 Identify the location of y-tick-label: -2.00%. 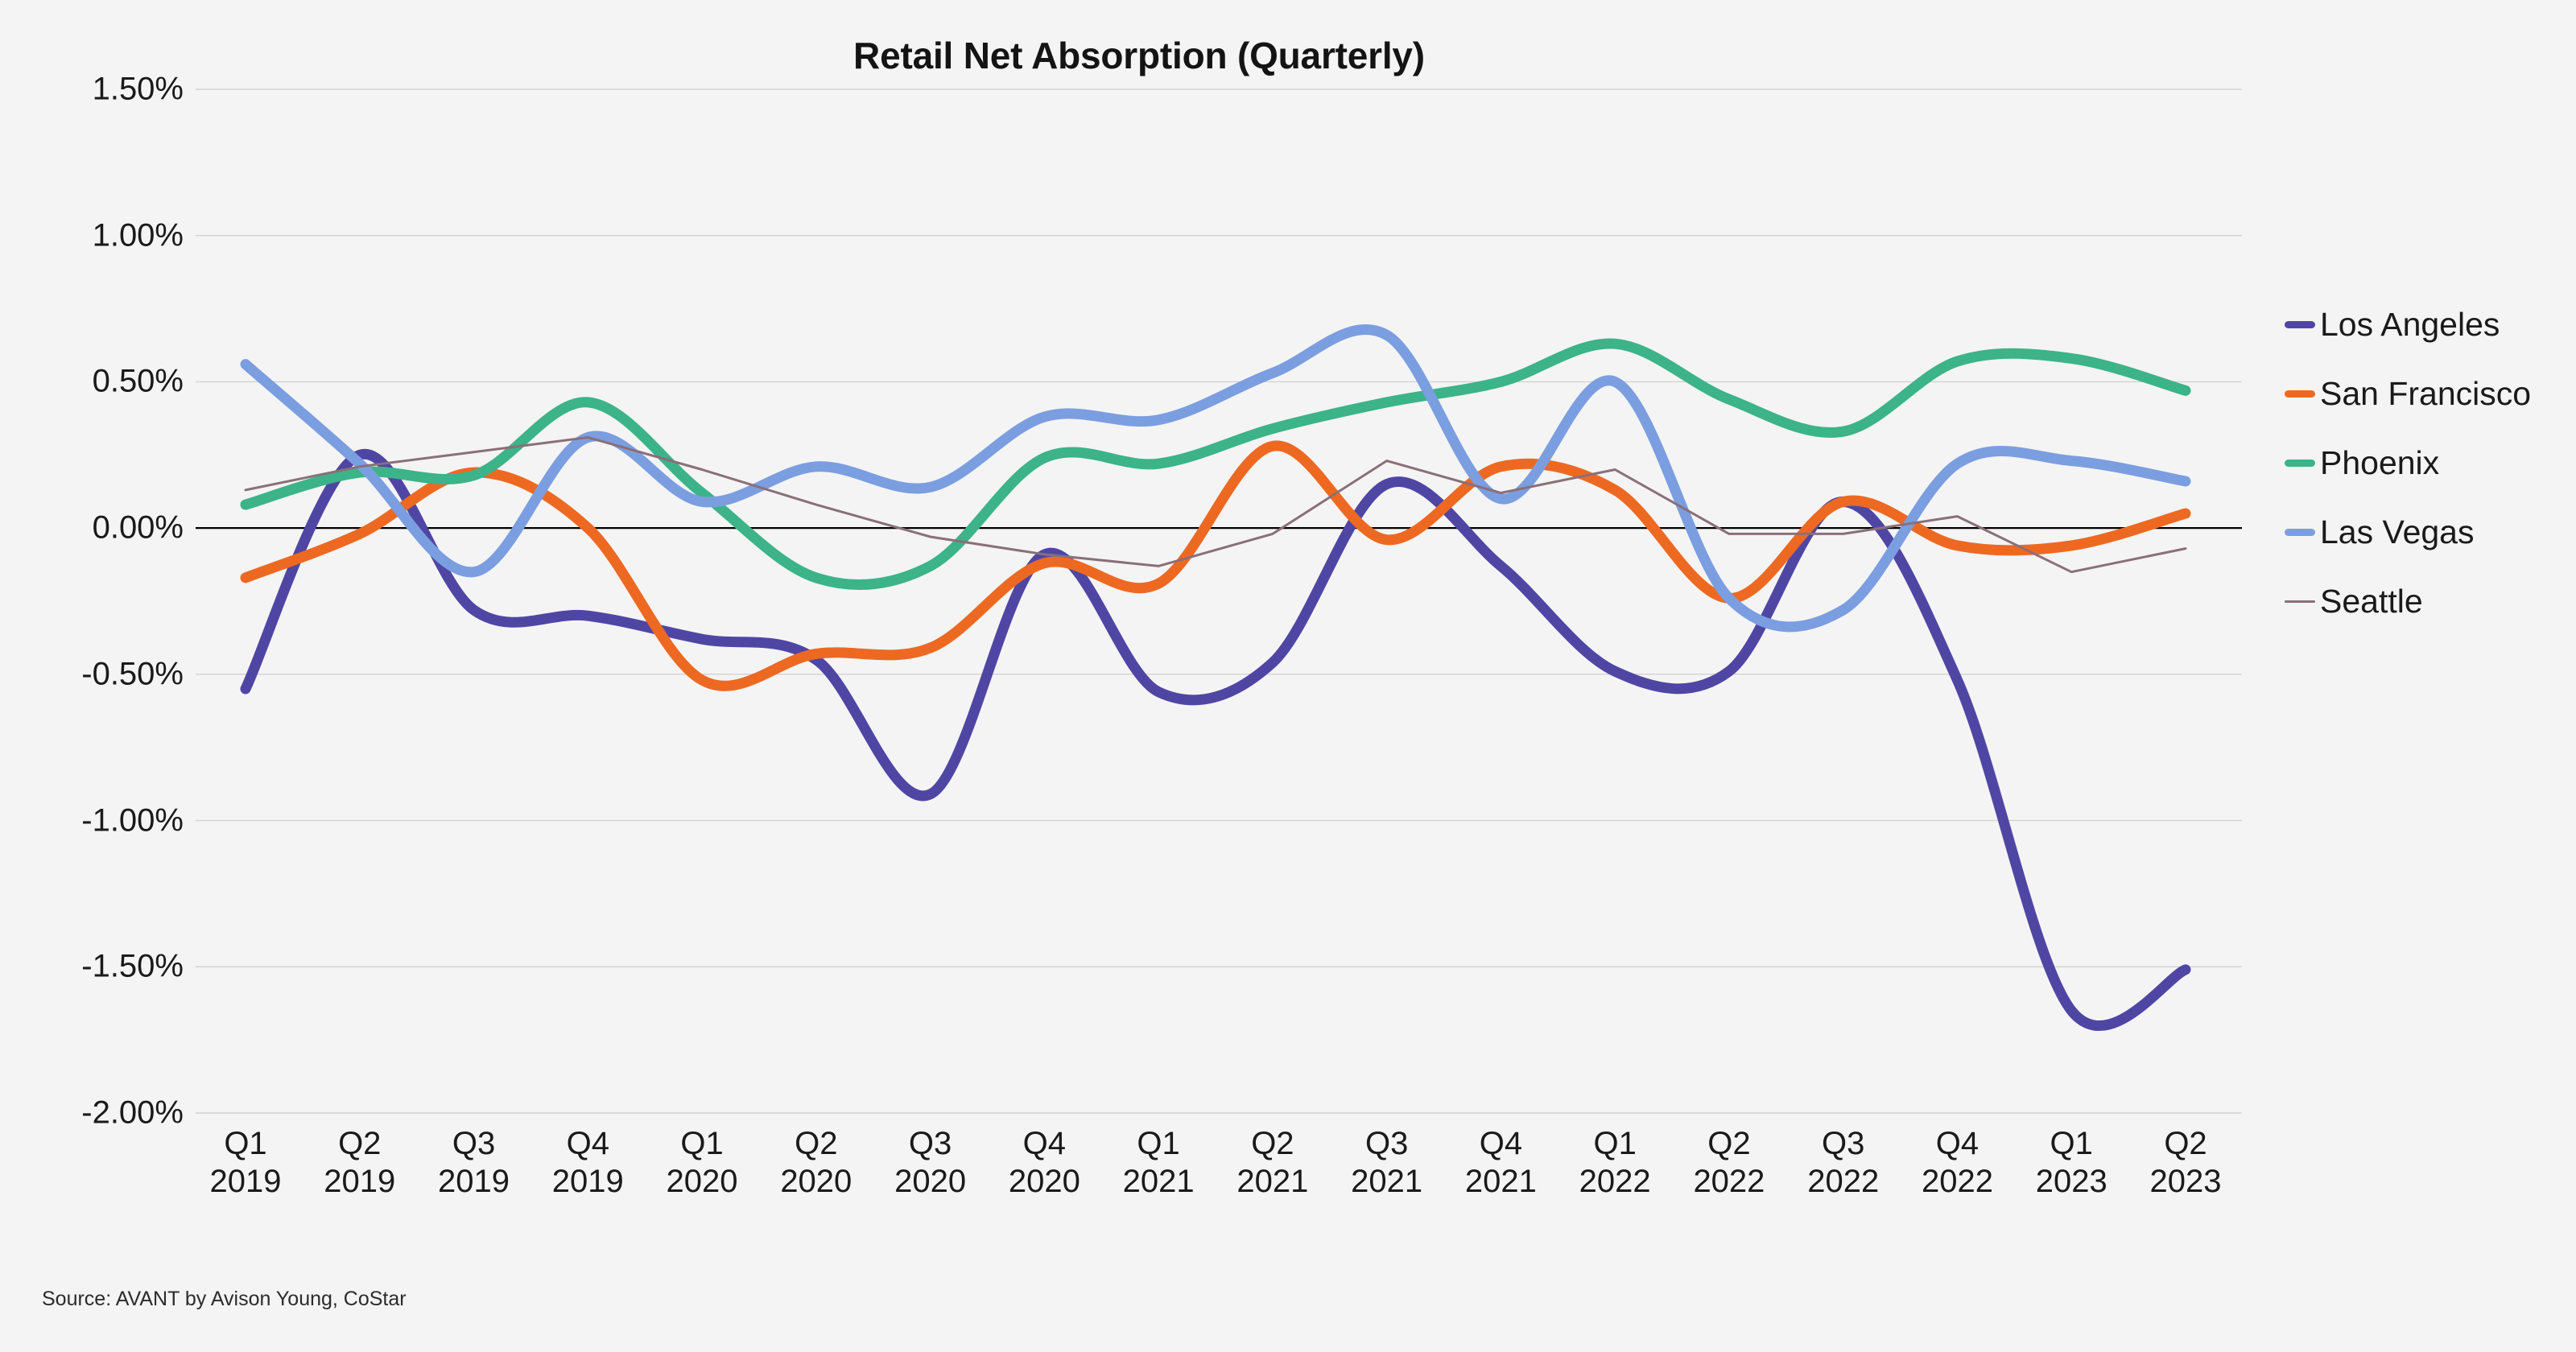
(132, 1112).